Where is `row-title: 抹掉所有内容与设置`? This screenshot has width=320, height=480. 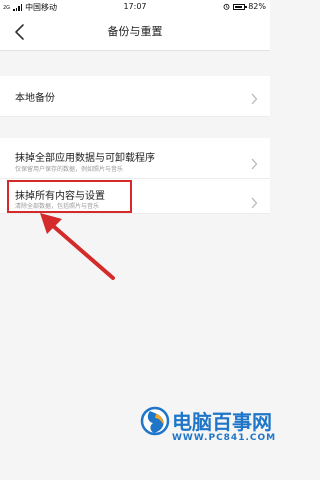 row-title: 抹掉所有内容与设置 is located at coordinates (60, 196).